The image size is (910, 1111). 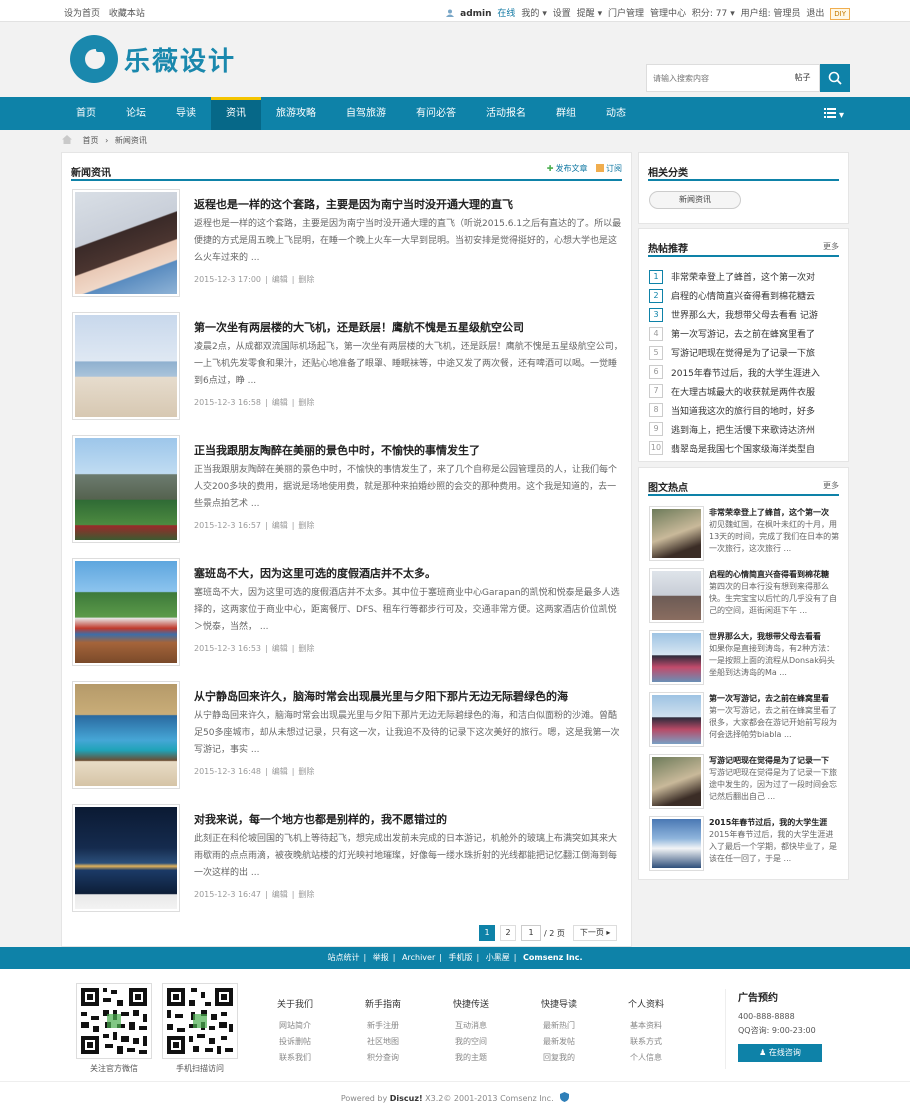 What do you see at coordinates (566, 113) in the screenshot?
I see `nav-item-groups: 群组` at bounding box center [566, 113].